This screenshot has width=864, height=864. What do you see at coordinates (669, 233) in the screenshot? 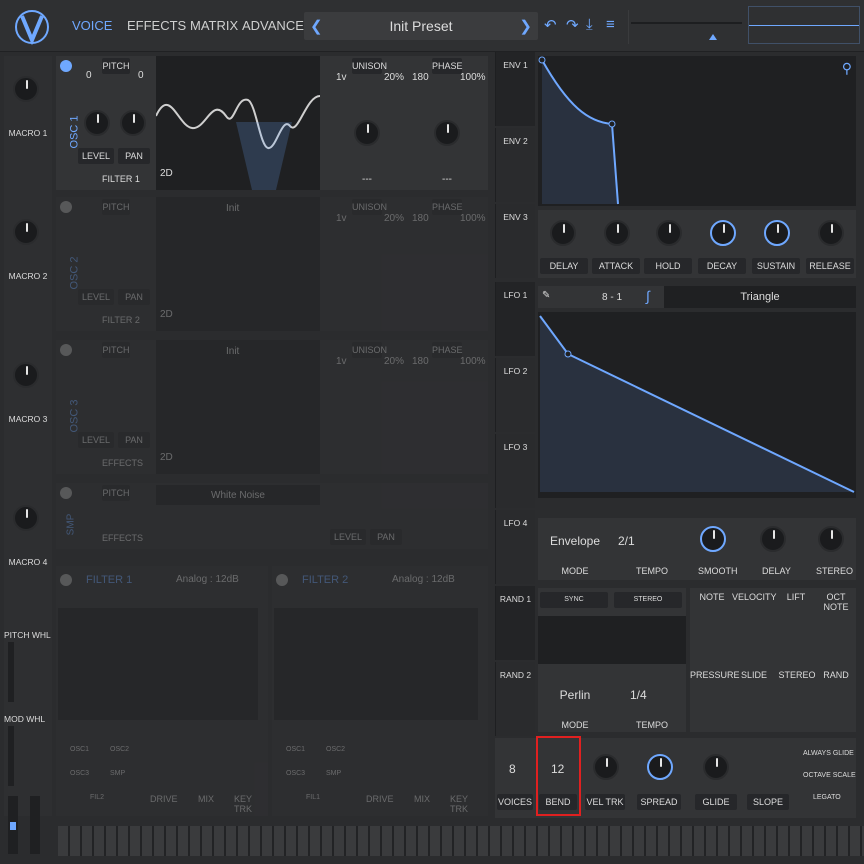
I see `env-hold-knob` at bounding box center [669, 233].